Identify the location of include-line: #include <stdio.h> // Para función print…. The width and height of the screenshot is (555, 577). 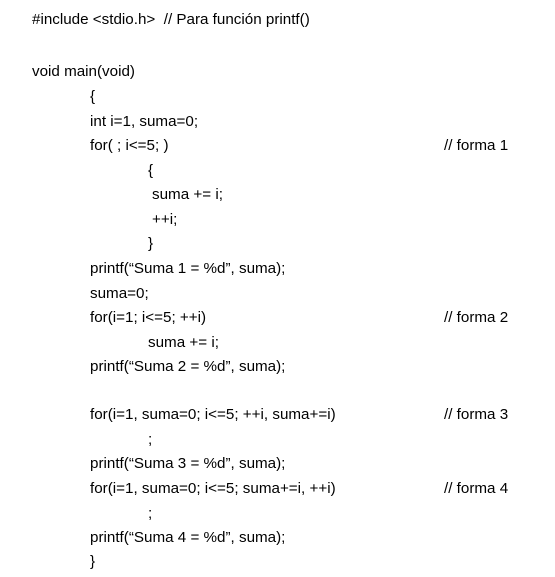
(171, 19).